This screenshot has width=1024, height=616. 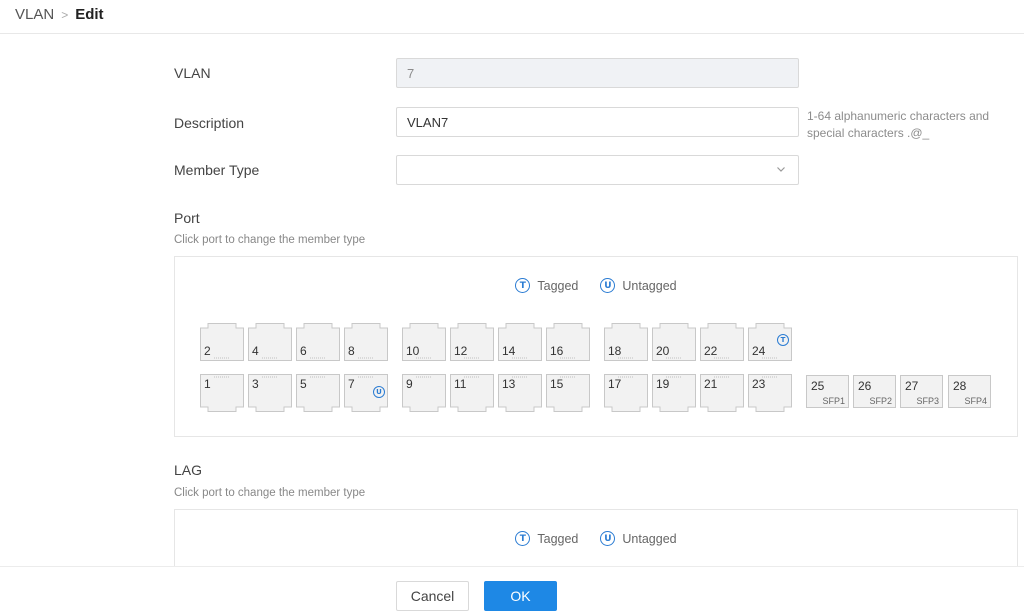 I want to click on vlan-label: VLAN, so click(x=192, y=73).